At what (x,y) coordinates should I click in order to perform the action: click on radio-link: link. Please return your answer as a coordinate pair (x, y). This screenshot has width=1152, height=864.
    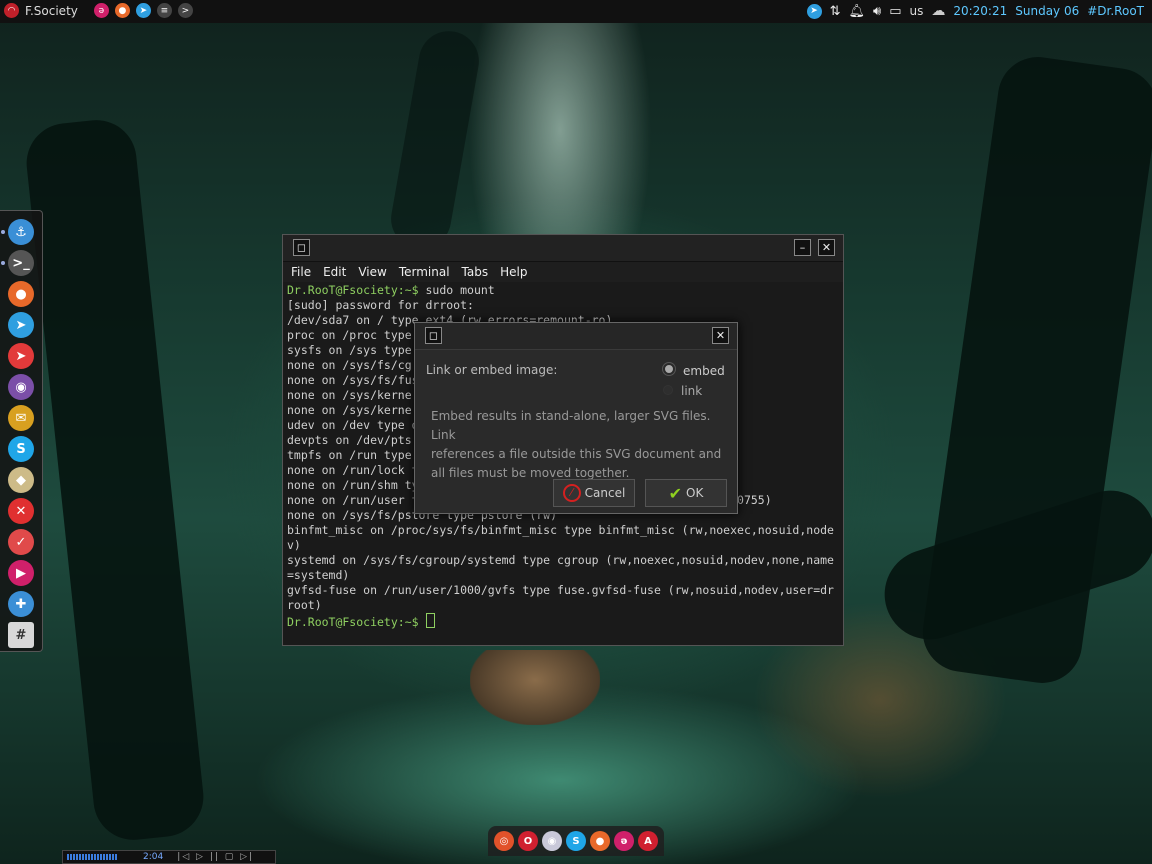
    Looking at the image, I should click on (682, 391).